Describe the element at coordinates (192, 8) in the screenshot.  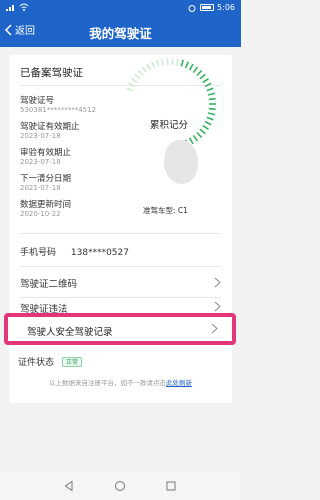
I see `alarm-icon` at that location.